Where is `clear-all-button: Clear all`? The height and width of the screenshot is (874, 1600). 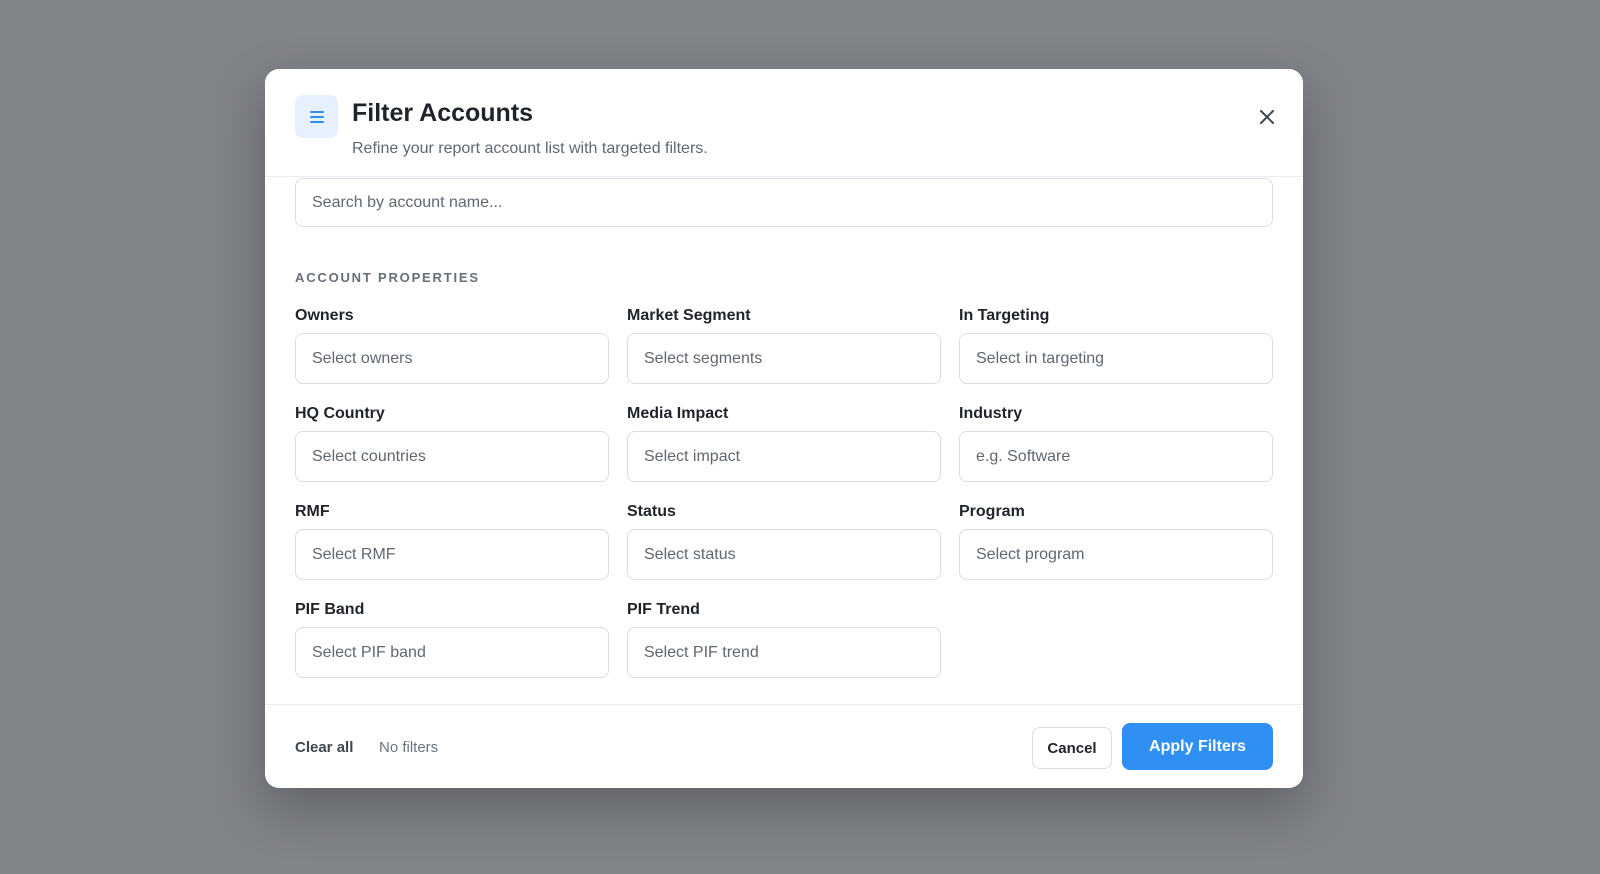
clear-all-button: Clear all is located at coordinates (324, 747).